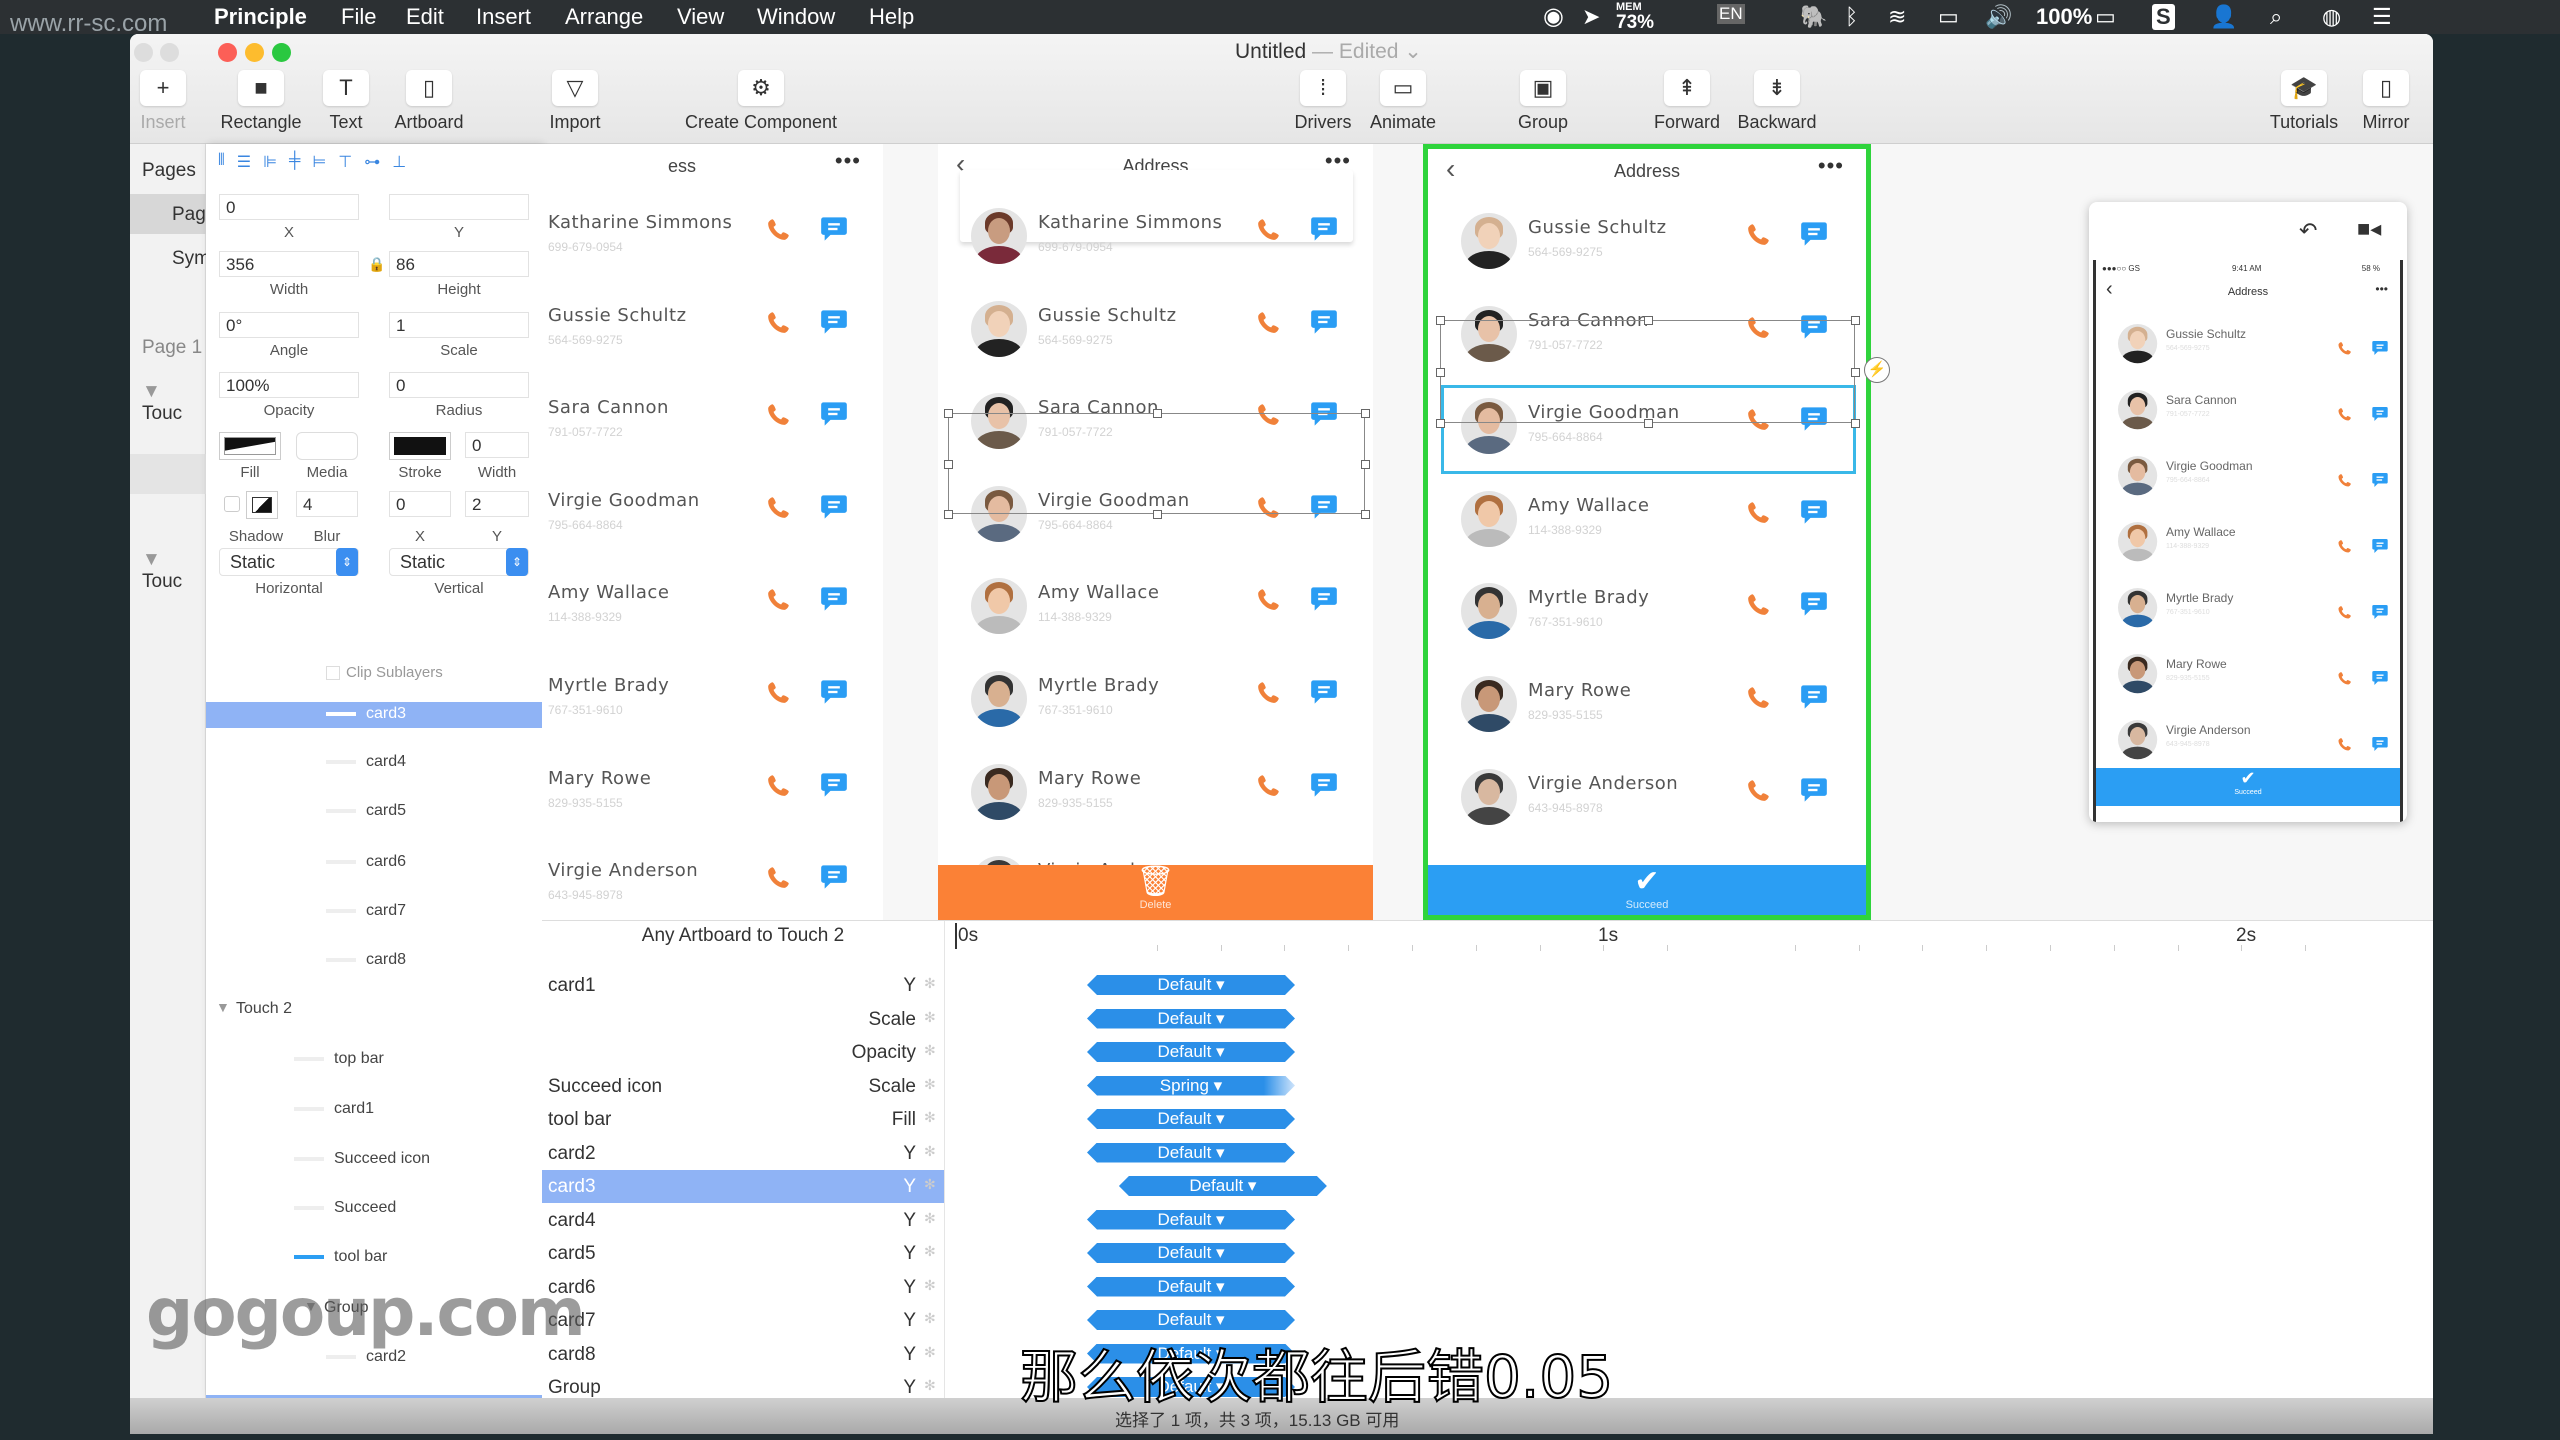 The image size is (2560, 1440). Describe the element at coordinates (374, 1209) in the screenshot. I see `layer-row: Succeed` at that location.